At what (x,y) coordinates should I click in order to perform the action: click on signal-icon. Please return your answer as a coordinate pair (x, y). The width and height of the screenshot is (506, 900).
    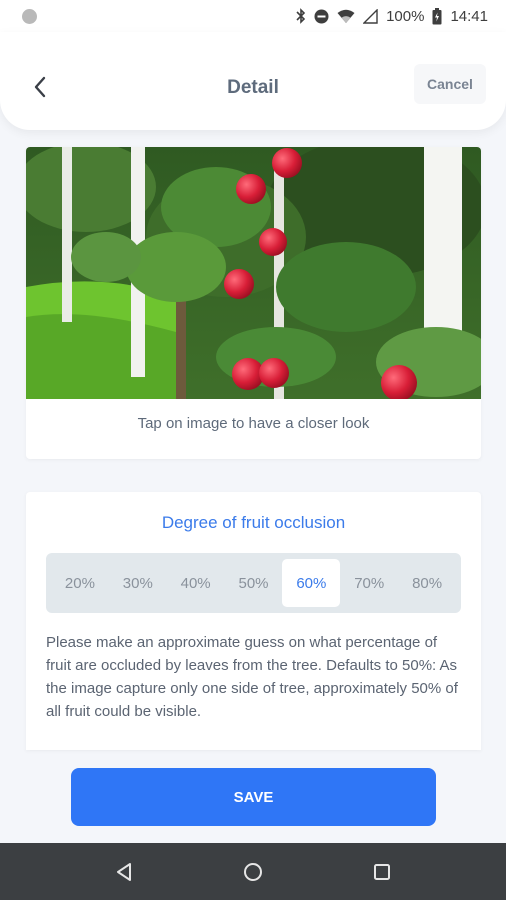
    Looking at the image, I should click on (370, 16).